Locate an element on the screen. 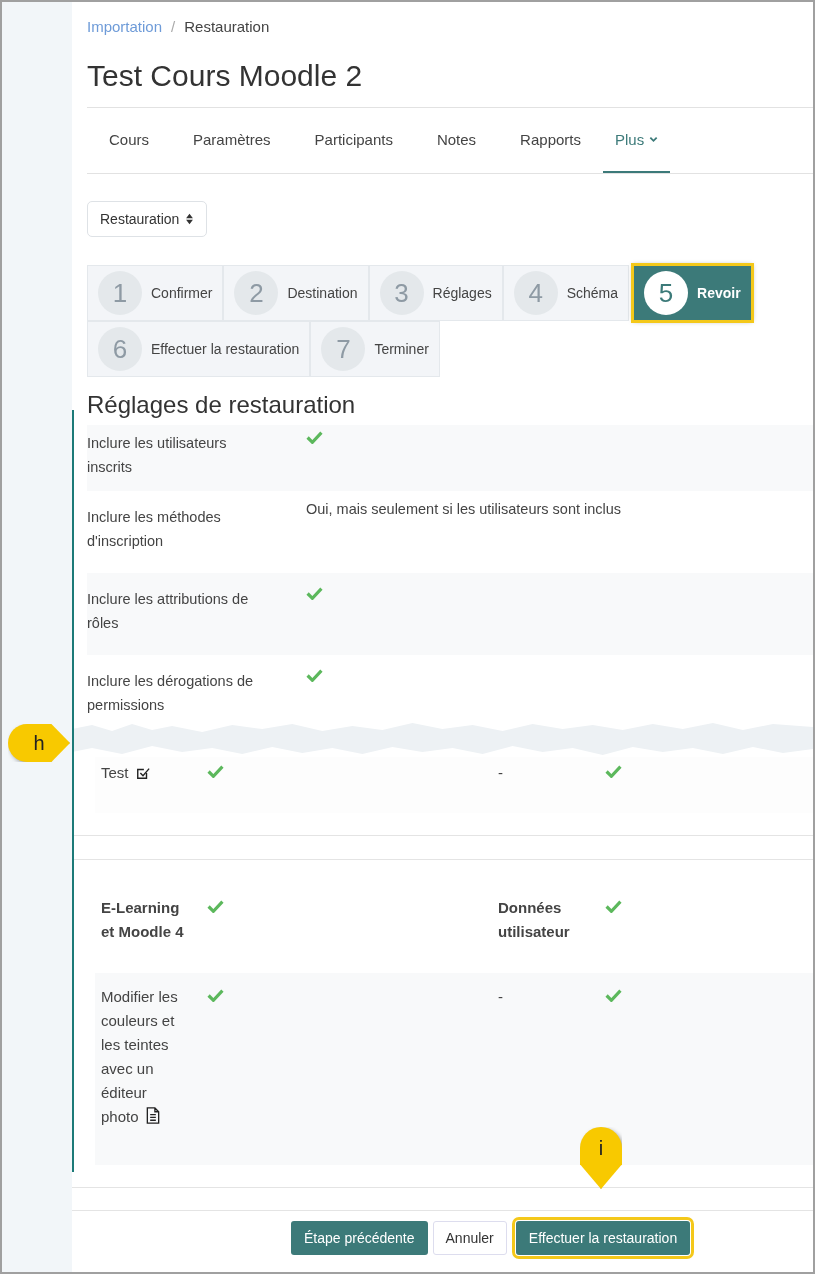 This screenshot has width=815, height=1274. step-tab: 5 Revoir is located at coordinates (692, 293).